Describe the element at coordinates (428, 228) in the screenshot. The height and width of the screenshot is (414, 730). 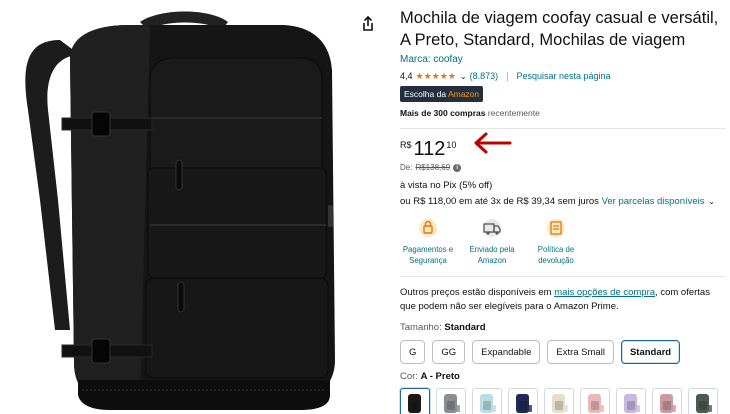
I see `secure-payment-icon` at that location.